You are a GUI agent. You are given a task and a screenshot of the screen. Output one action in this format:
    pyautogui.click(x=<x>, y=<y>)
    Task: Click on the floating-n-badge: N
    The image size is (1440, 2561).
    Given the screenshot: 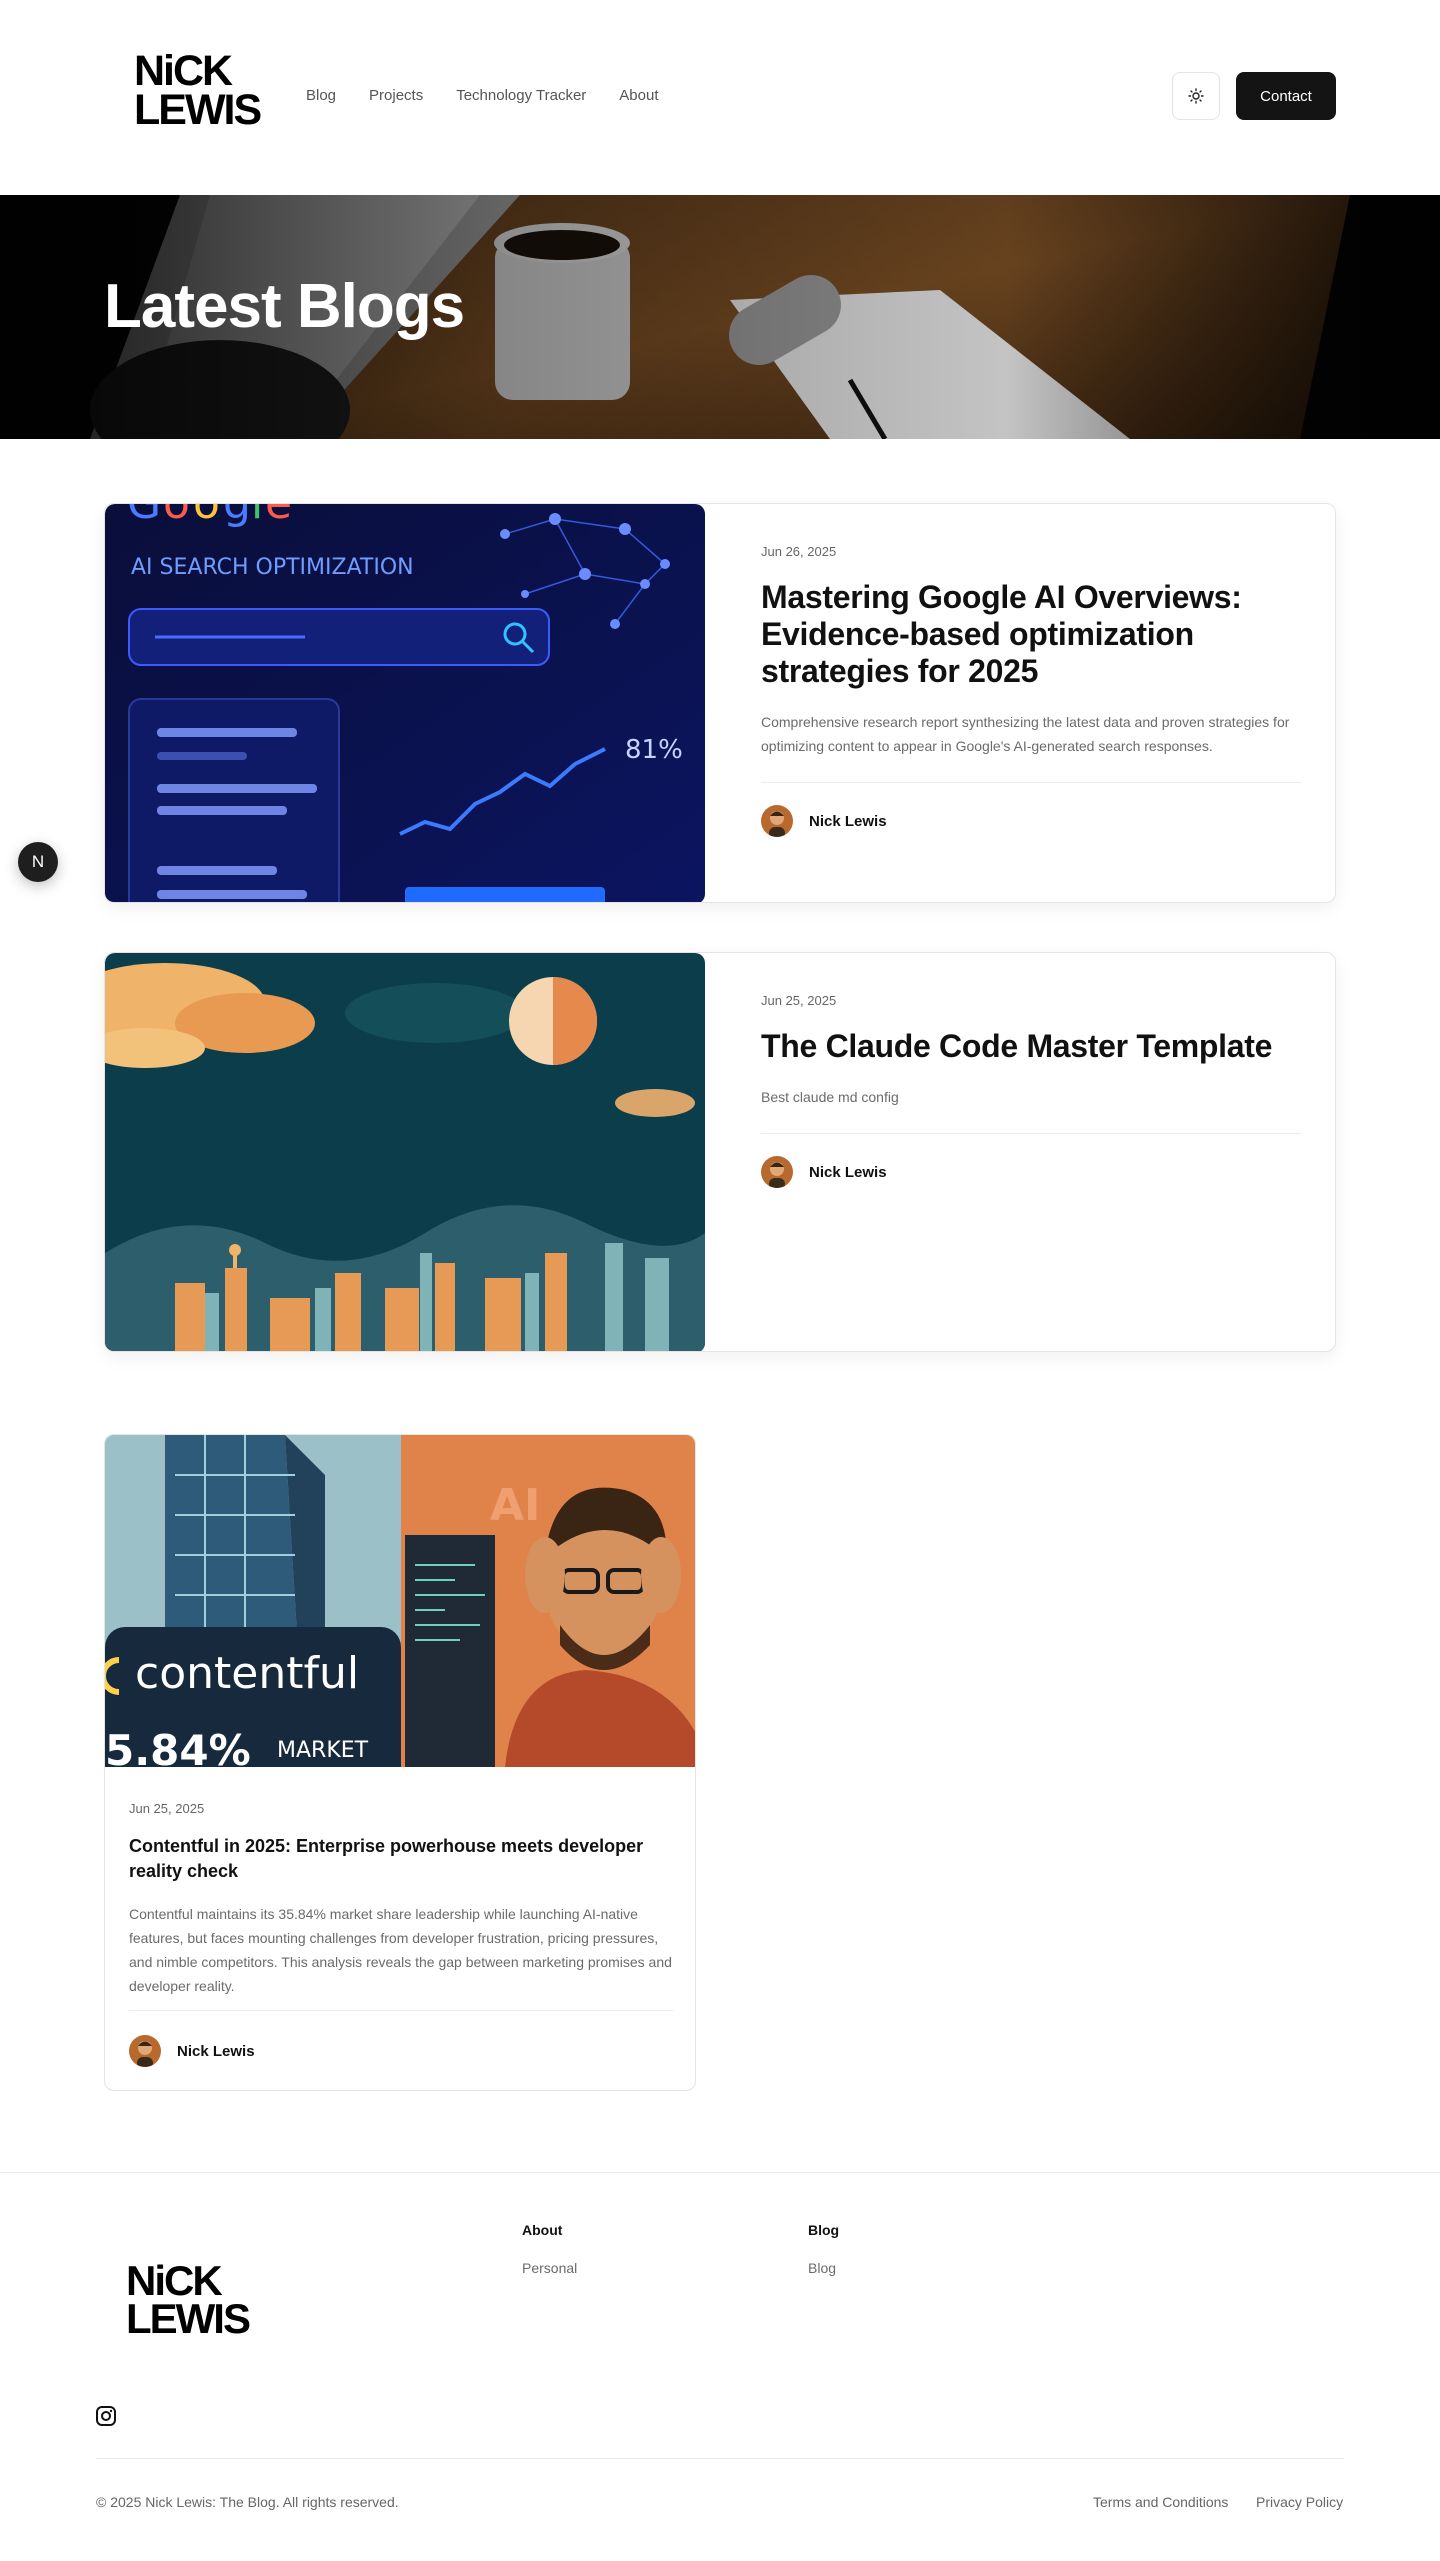 What is the action you would take?
    pyautogui.click(x=38, y=862)
    